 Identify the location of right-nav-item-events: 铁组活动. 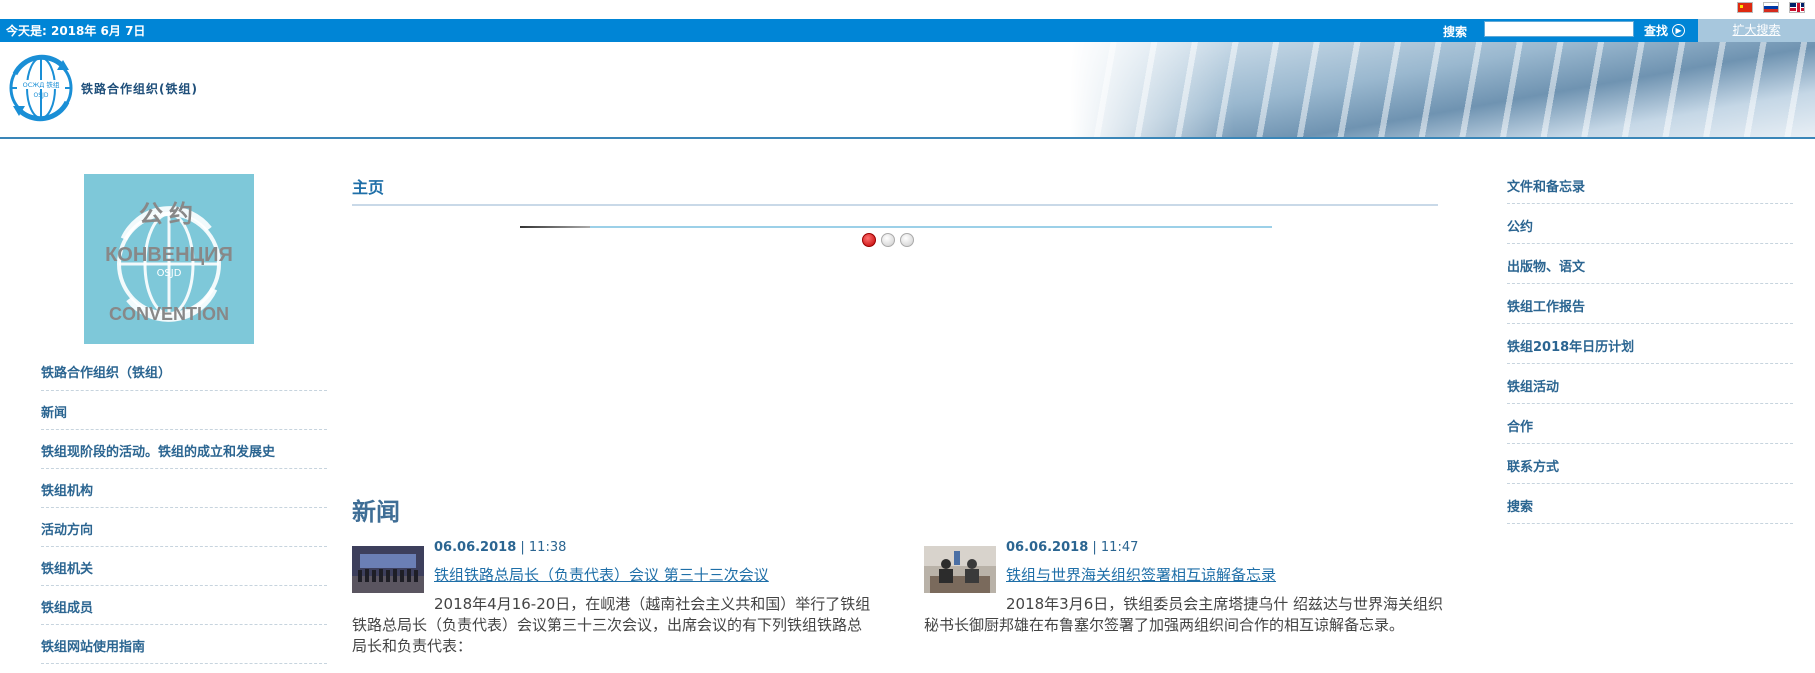
(1650, 384).